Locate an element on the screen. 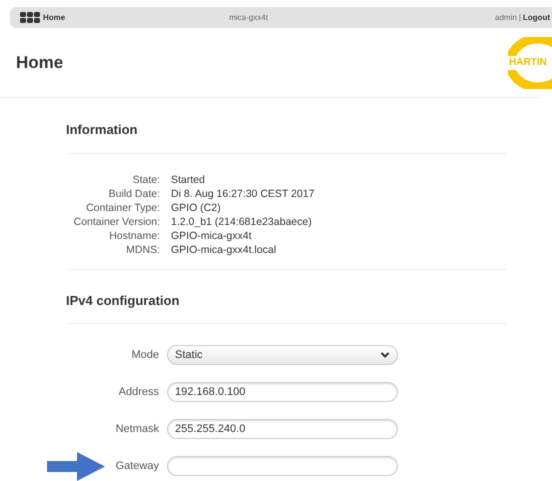  logout-link: Logout is located at coordinates (536, 18).